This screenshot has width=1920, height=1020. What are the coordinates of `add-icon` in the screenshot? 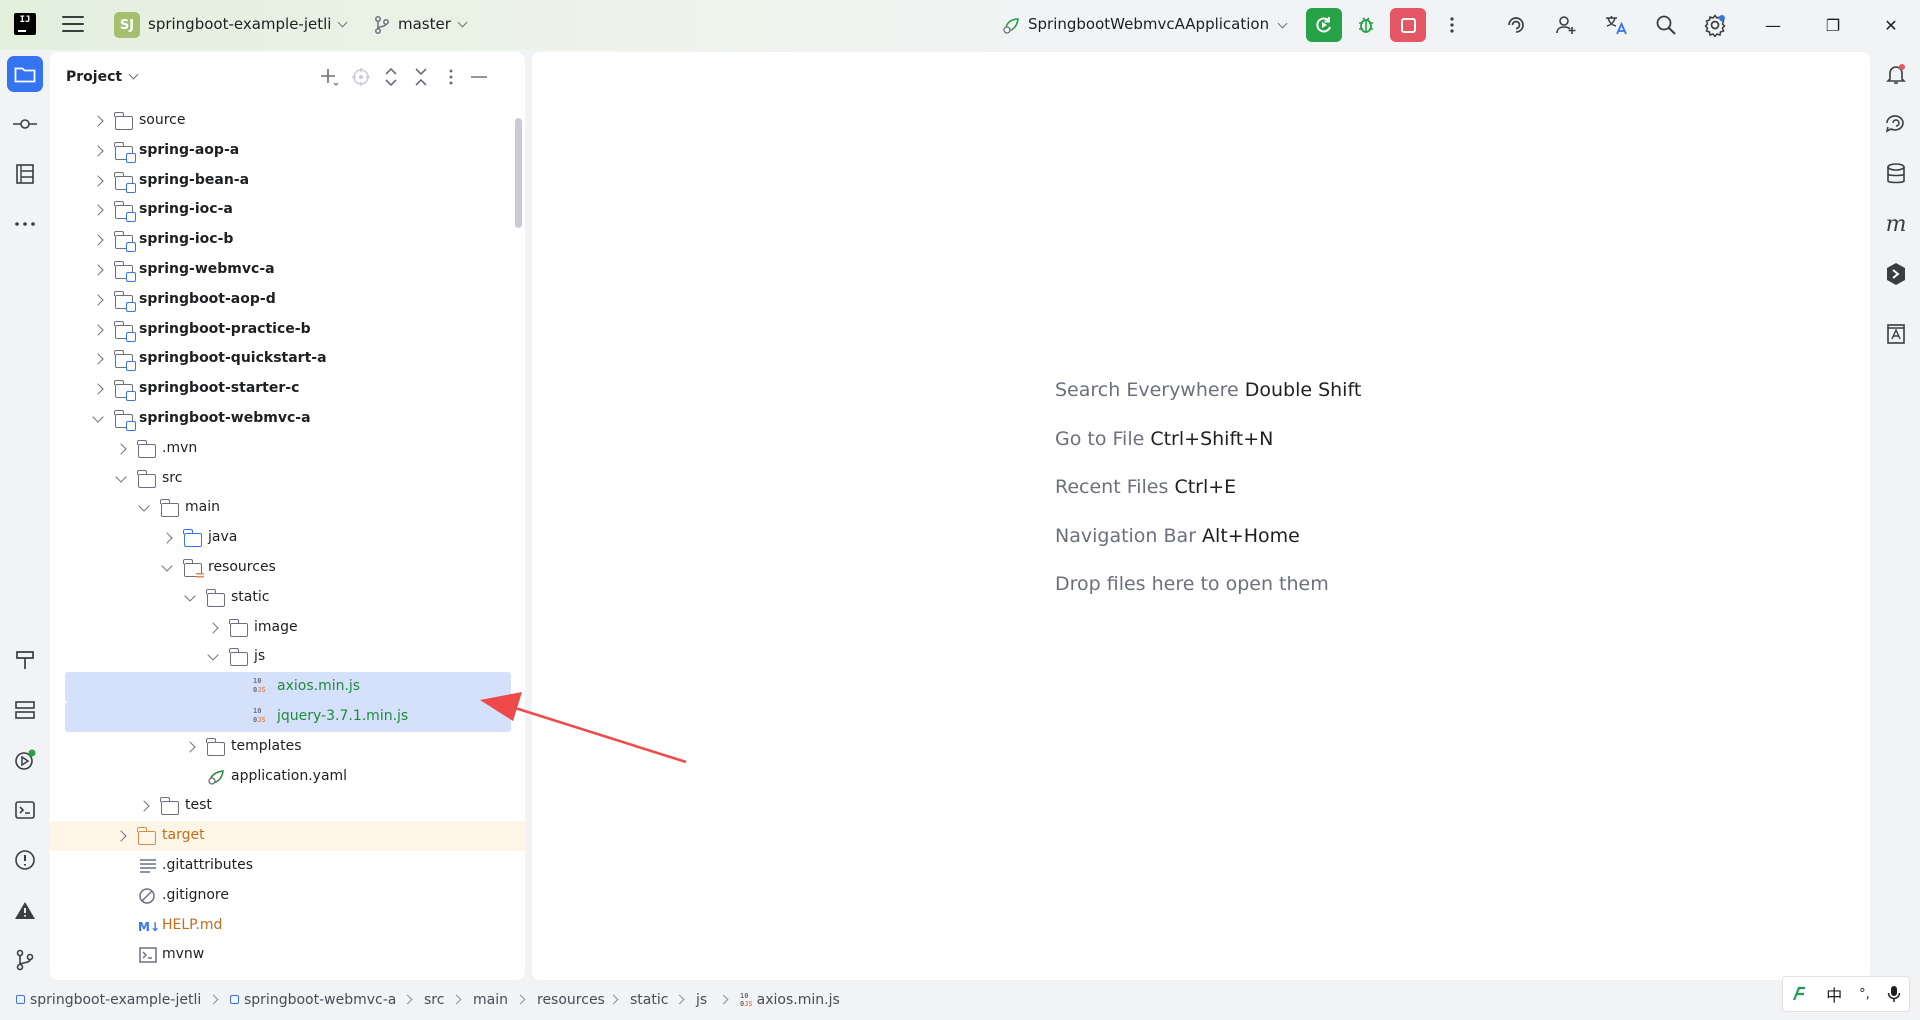 It's located at (329, 77).